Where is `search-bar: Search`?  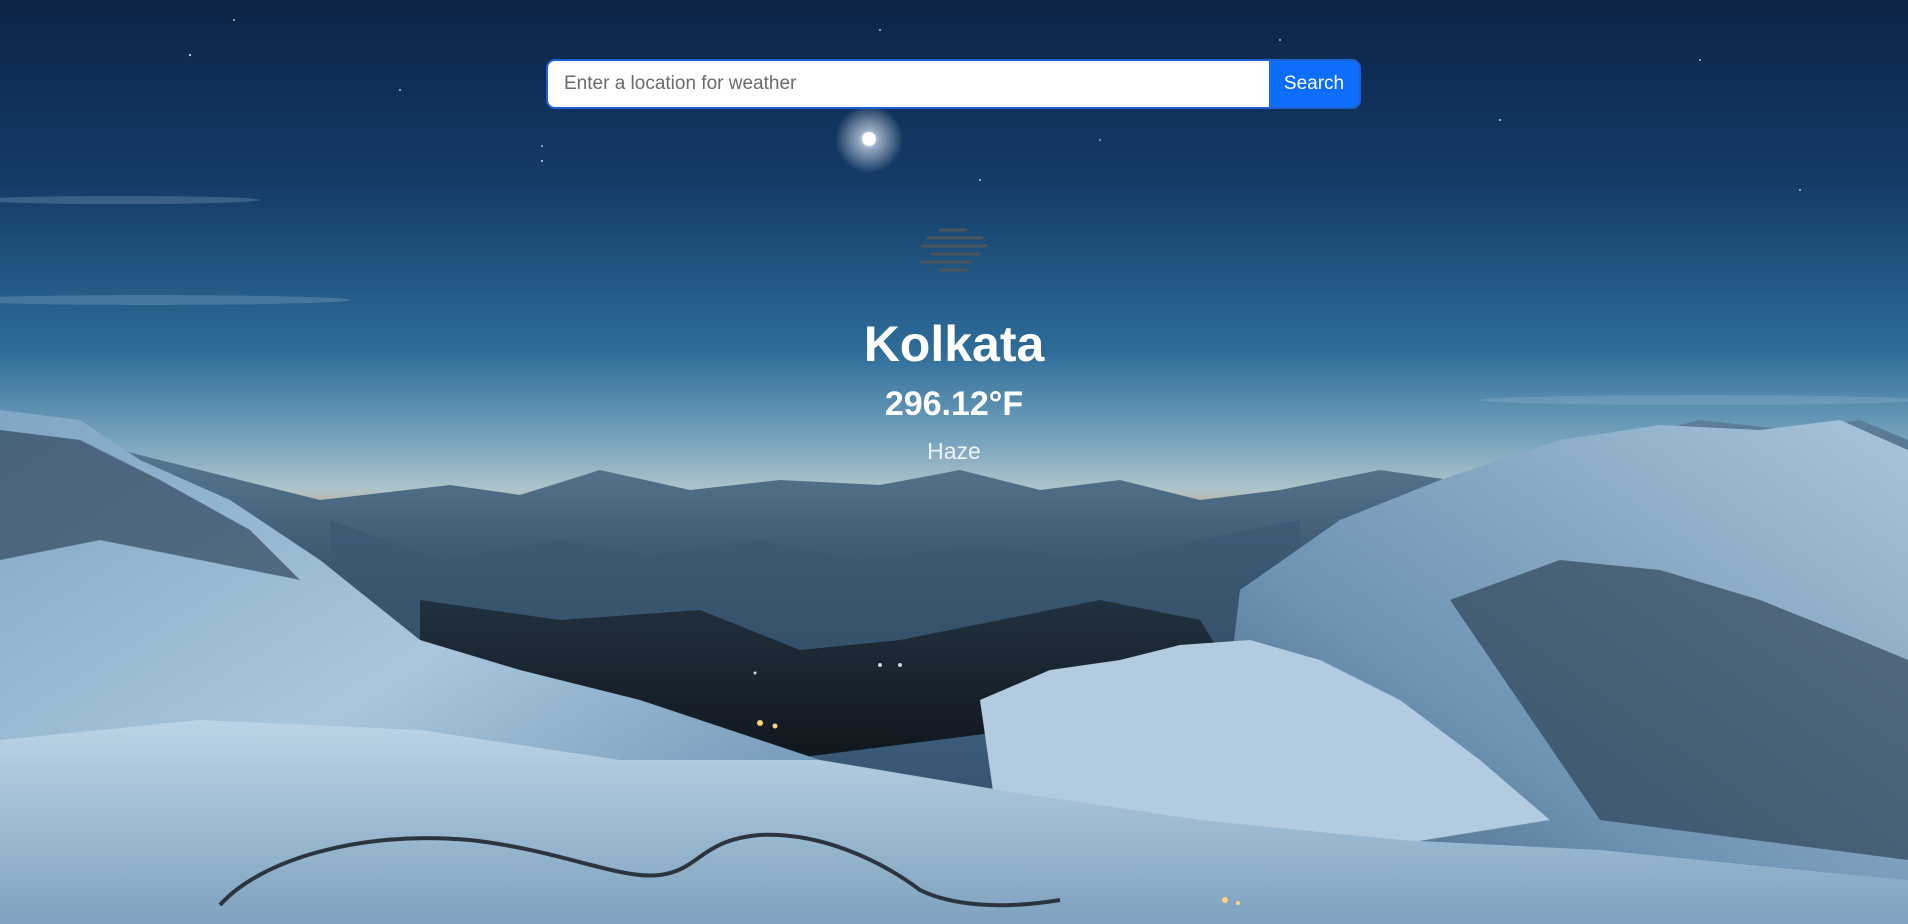 search-bar: Search is located at coordinates (953, 84).